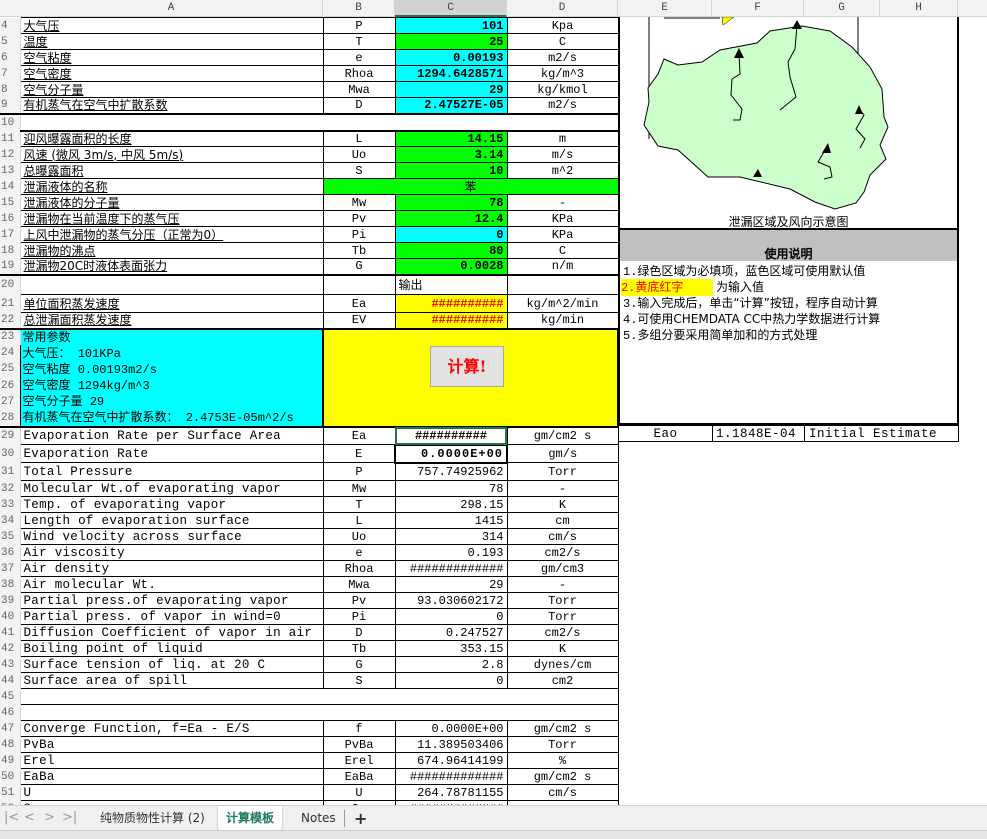 This screenshot has height=839, width=987. I want to click on row-number: 10, so click(10, 122).